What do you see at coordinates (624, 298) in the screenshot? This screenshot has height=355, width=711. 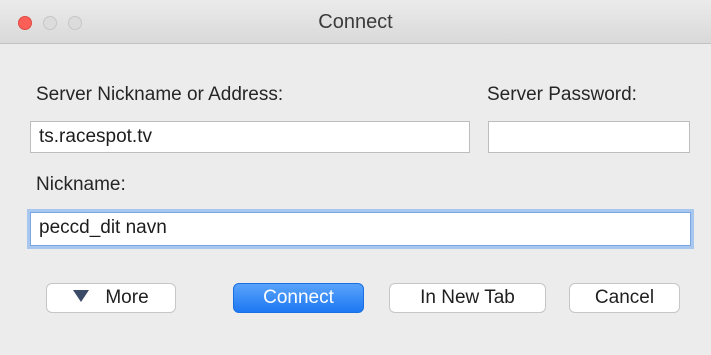 I see `cancel-button: Cancel` at bounding box center [624, 298].